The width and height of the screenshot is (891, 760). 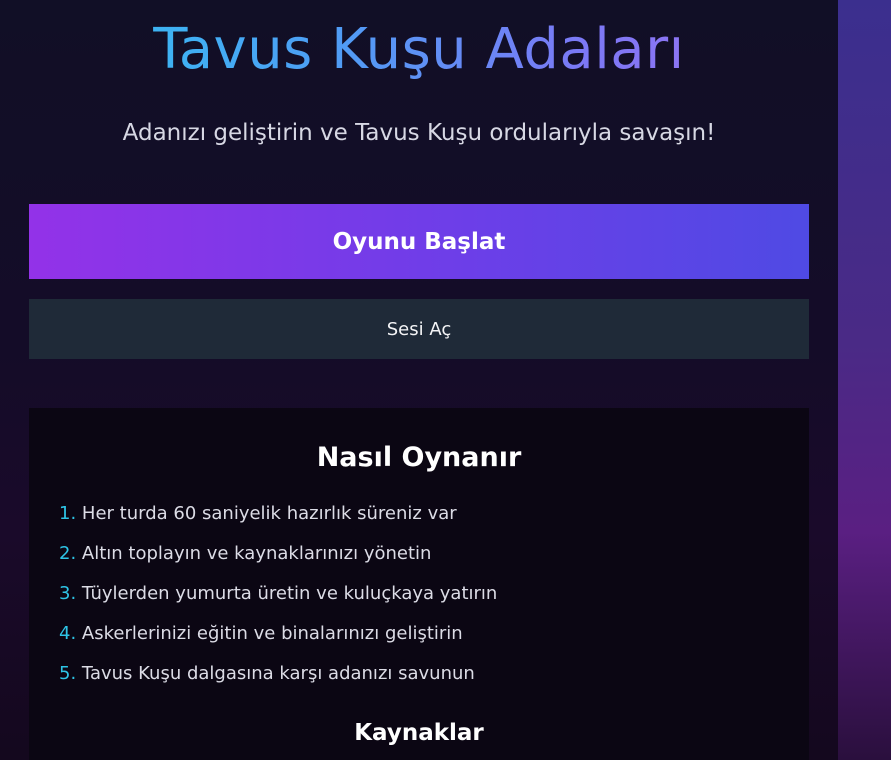 I want to click on step-text: Altın toplayın ve kaynaklarınızı yönetin, so click(x=256, y=553).